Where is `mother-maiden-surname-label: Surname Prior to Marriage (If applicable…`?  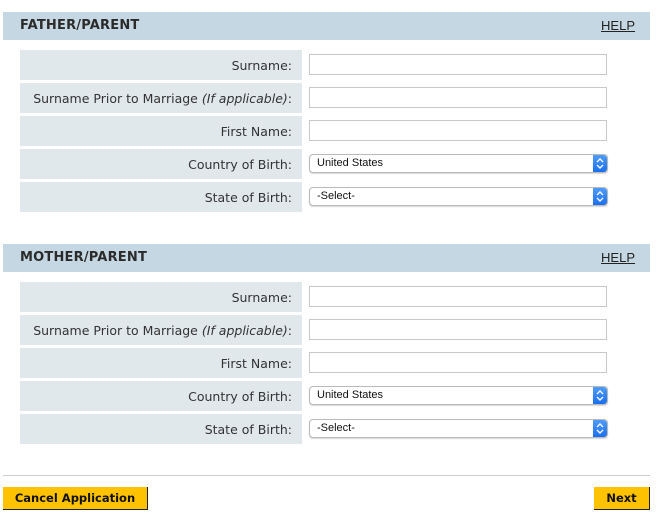 mother-maiden-surname-label: Surname Prior to Marriage (If applicable… is located at coordinates (162, 330).